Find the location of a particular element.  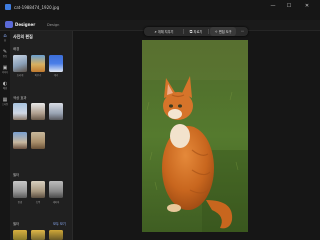

title-bar: cat-1988474_1920.jpg — ☐ ✕ is located at coordinates (160, 10).